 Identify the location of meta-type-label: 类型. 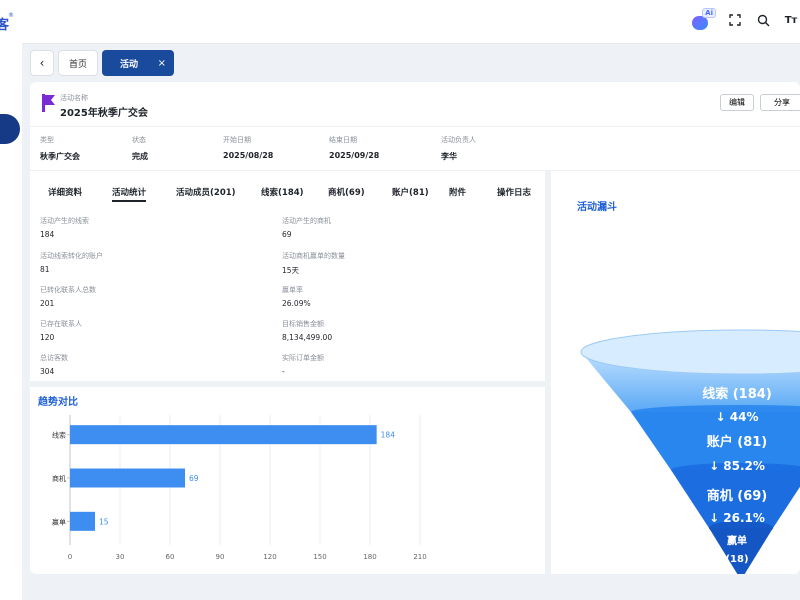
(47, 140).